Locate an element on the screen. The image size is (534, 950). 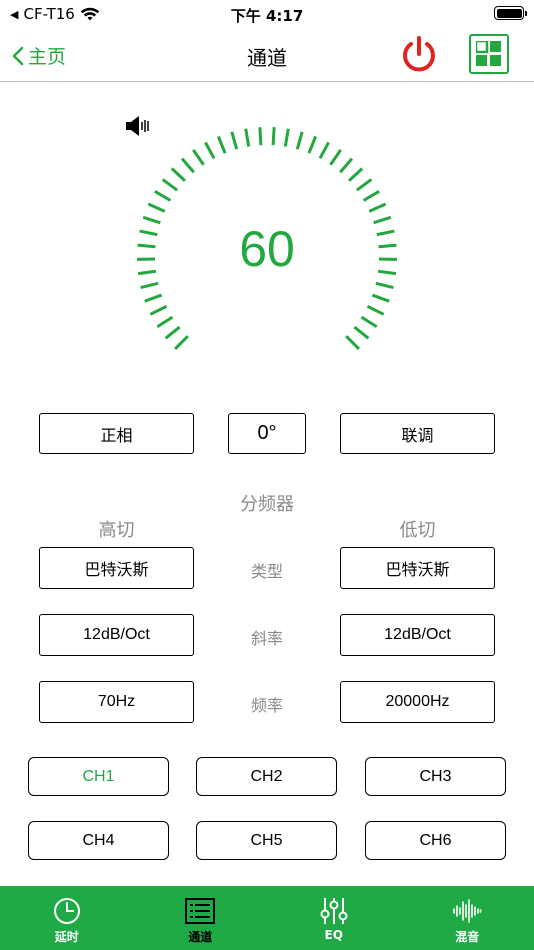
phase-angle-button: 0° is located at coordinates (267, 433).